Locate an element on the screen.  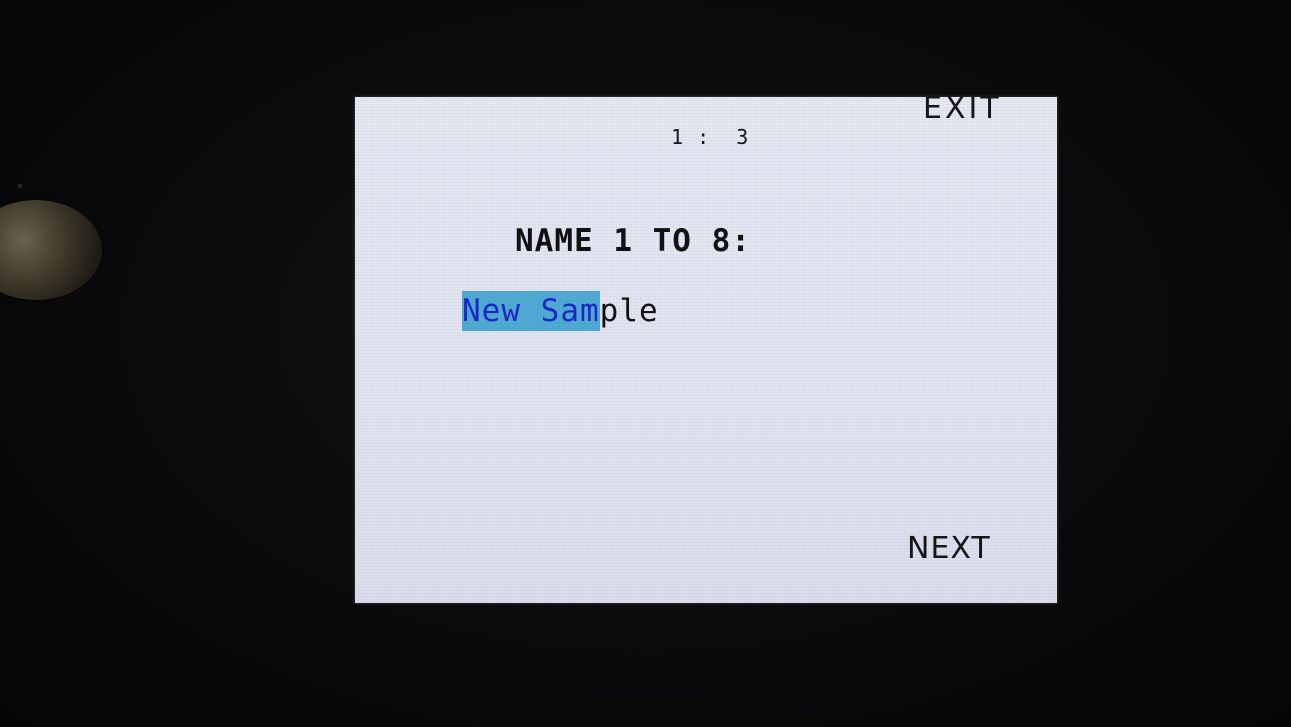
sample-name-input: New Sample is located at coordinates (560, 311).